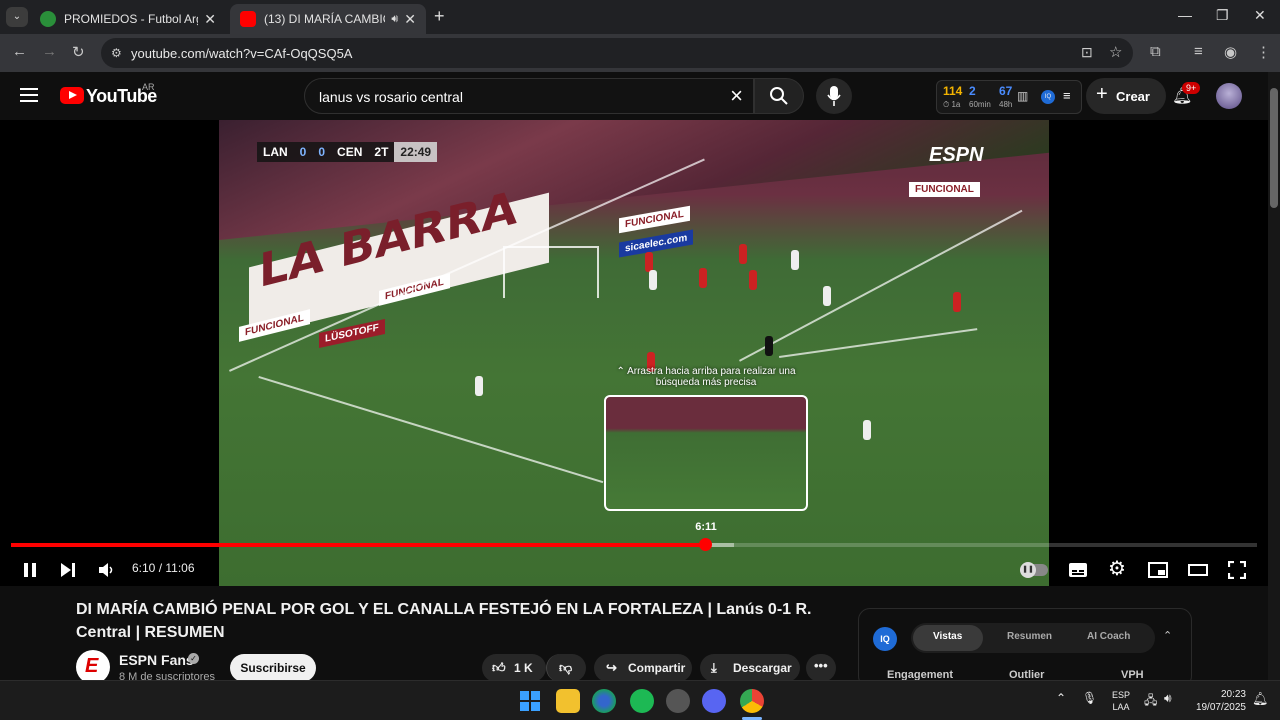 The height and width of the screenshot is (720, 1280). Describe the element at coordinates (106, 570) in the screenshot. I see `volume-icon` at that location.